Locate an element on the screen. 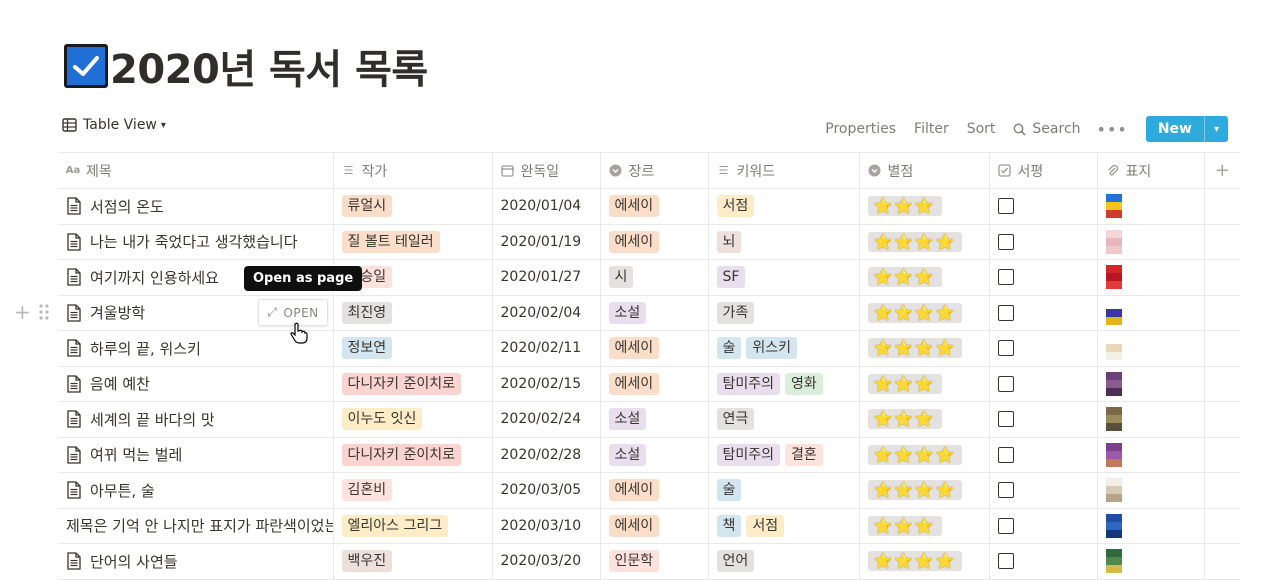 Image resolution: width=1280 pixels, height=580 pixels. cell-keywords: 책 서점 is located at coordinates (784, 526).